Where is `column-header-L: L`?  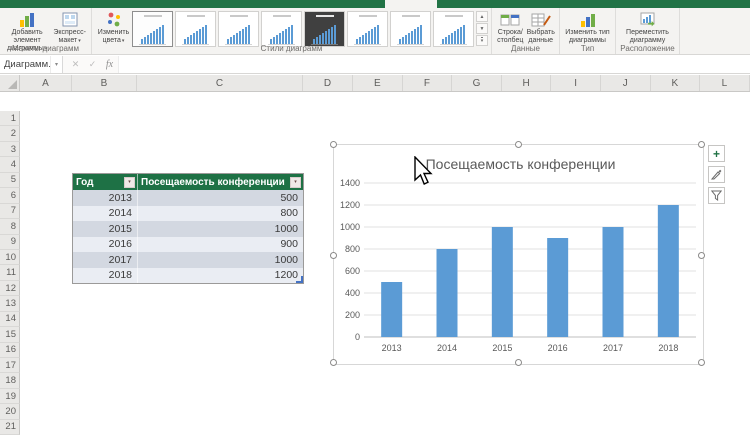
column-header-L: L is located at coordinates (725, 83).